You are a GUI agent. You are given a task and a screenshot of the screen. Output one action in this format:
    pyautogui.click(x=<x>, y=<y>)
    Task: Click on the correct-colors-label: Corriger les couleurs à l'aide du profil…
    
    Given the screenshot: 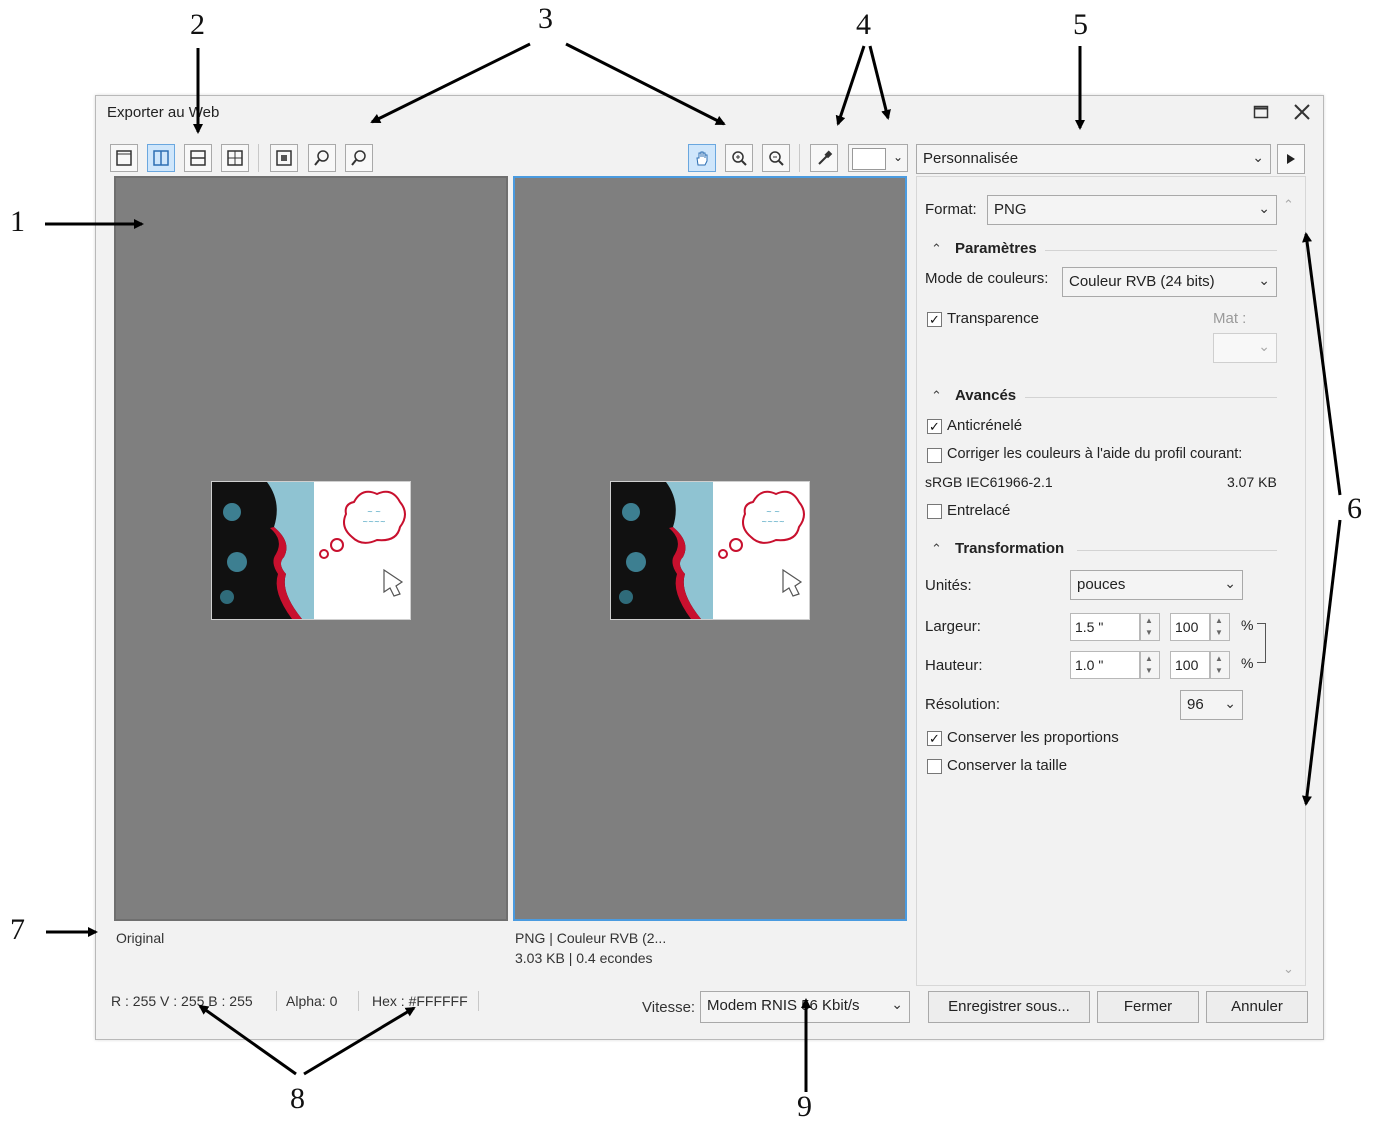 What is the action you would take?
    pyautogui.click(x=1095, y=454)
    